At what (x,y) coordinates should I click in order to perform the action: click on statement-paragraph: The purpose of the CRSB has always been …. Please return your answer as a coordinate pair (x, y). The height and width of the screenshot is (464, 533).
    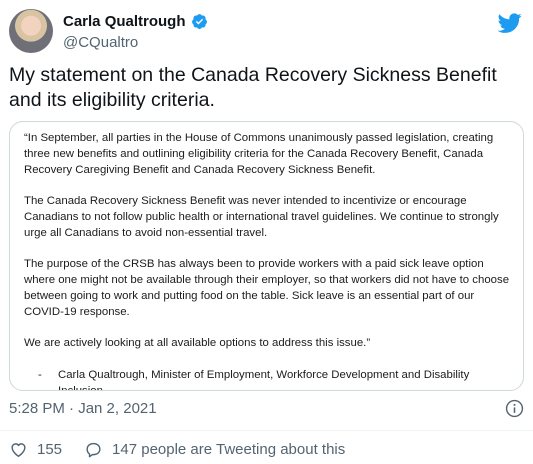
    Looking at the image, I should click on (267, 288).